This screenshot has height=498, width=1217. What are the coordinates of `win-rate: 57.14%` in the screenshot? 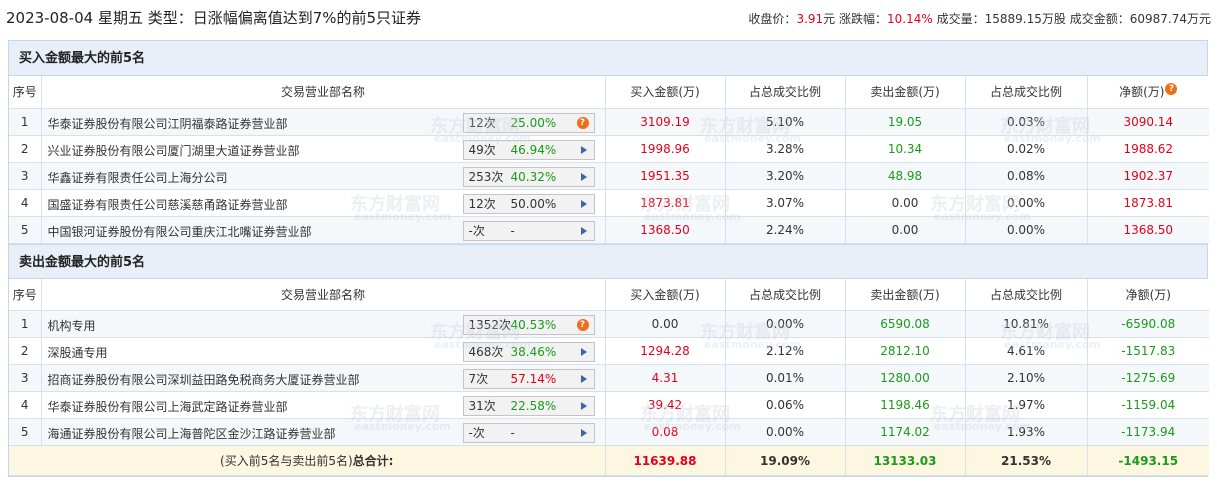 It's located at (533, 379).